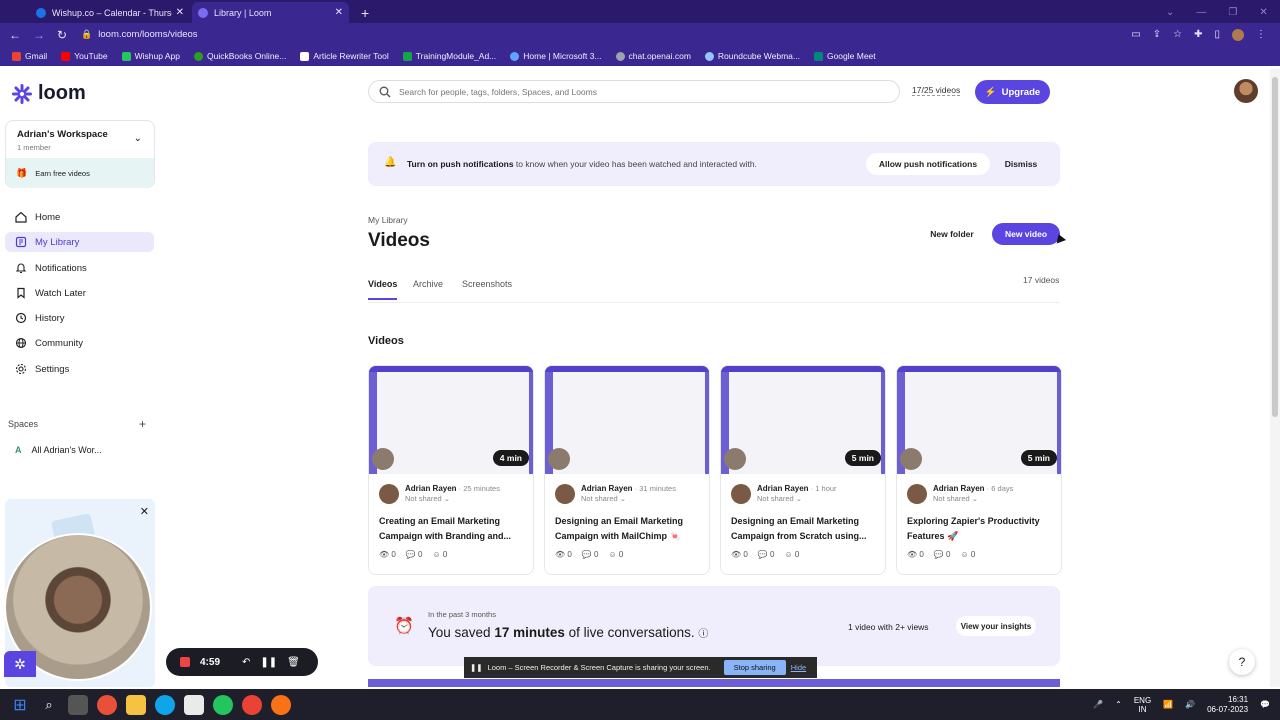  What do you see at coordinates (48, 93) in the screenshot?
I see `loom-logo: loom` at bounding box center [48, 93].